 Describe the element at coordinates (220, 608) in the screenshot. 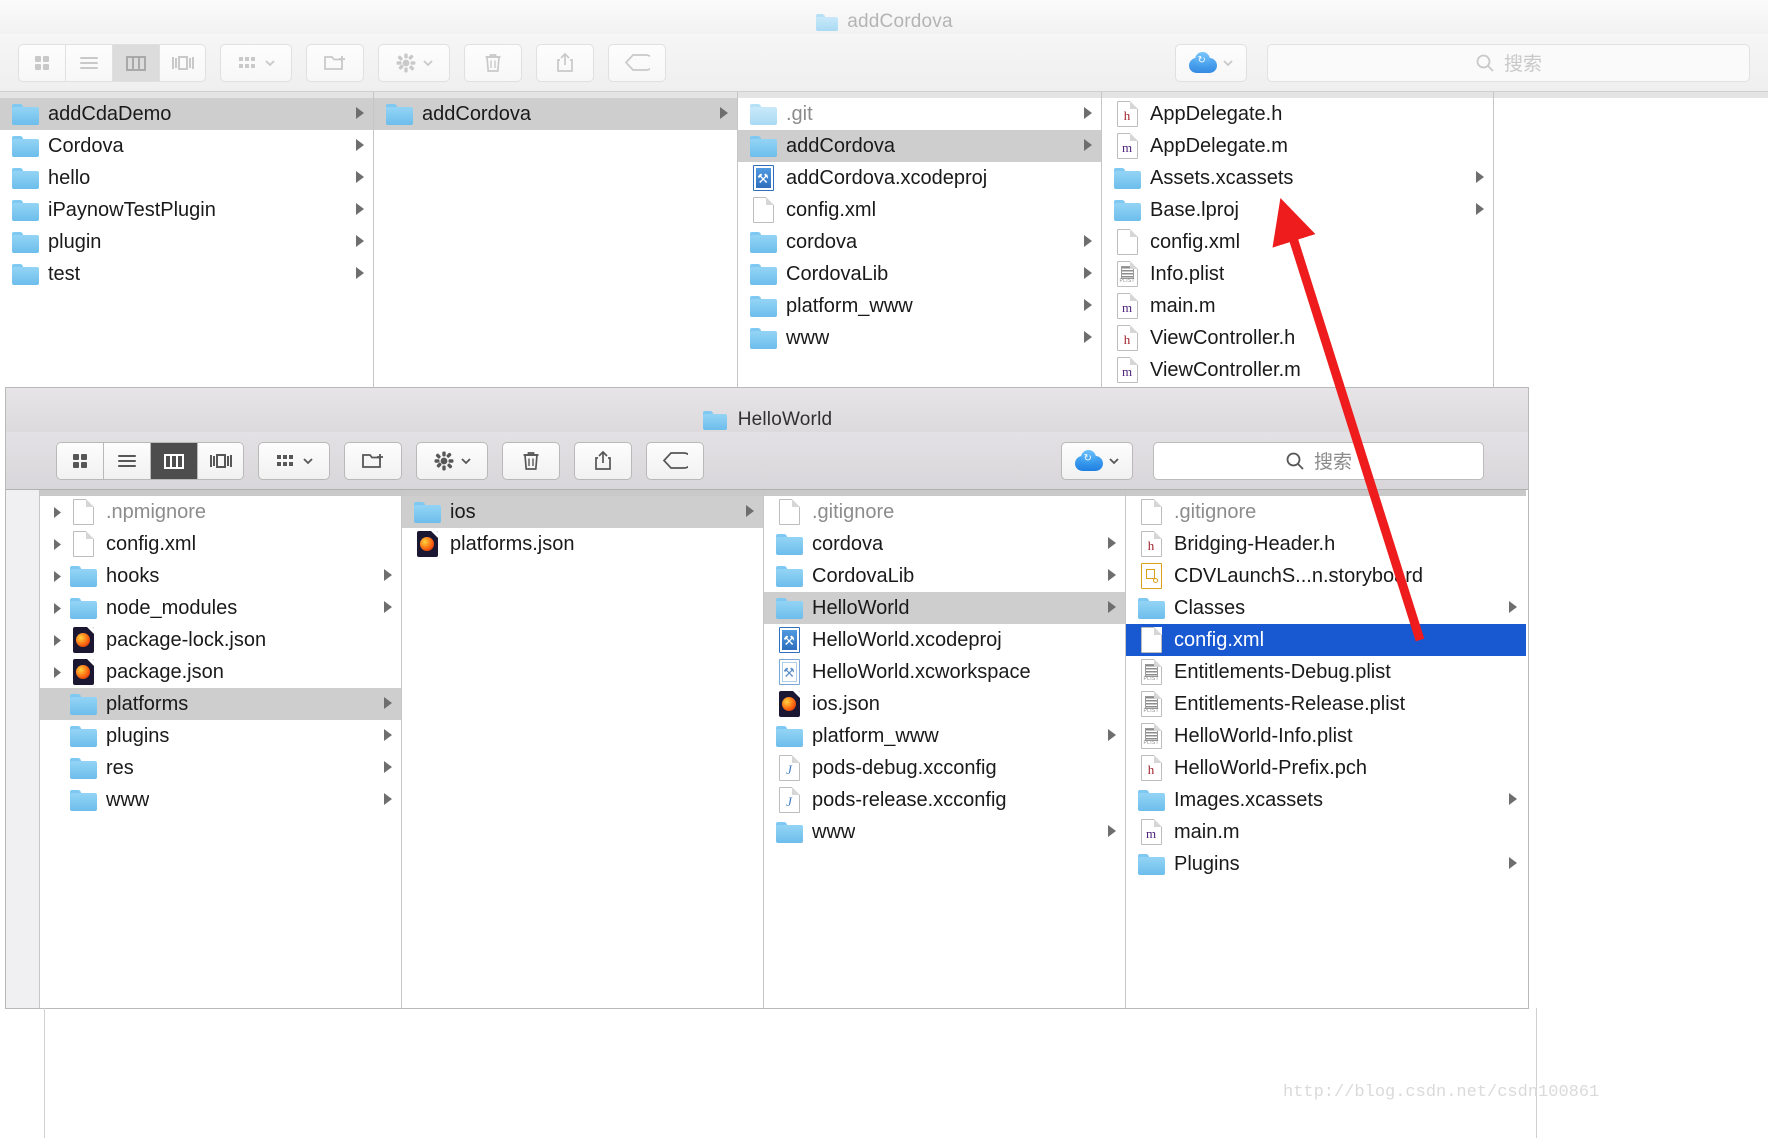

I see `file-row: node_modules` at that location.